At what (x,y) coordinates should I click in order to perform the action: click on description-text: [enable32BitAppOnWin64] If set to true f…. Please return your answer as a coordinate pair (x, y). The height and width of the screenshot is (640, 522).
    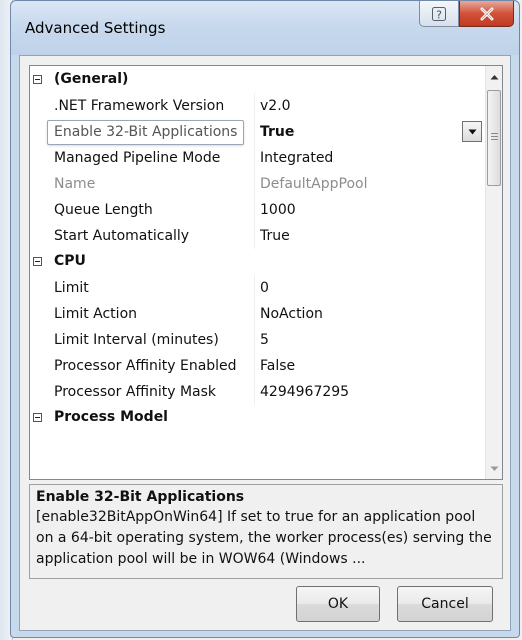
    Looking at the image, I should click on (266, 538).